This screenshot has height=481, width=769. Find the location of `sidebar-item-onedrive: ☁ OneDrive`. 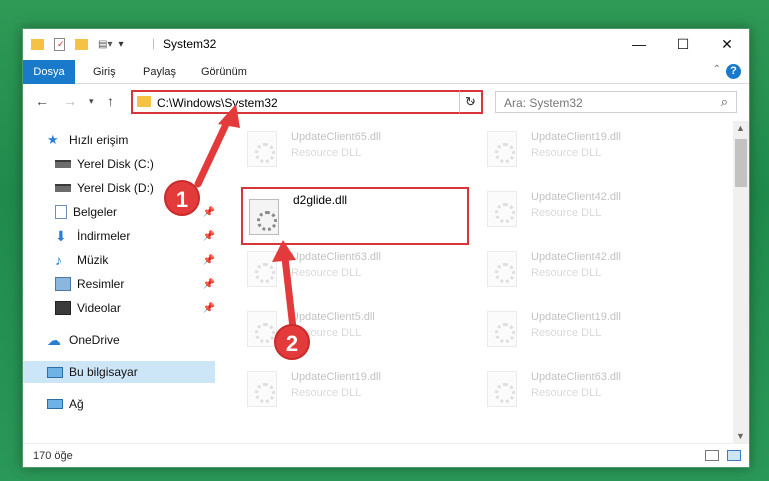

sidebar-item-onedrive: ☁ OneDrive is located at coordinates (131, 340).